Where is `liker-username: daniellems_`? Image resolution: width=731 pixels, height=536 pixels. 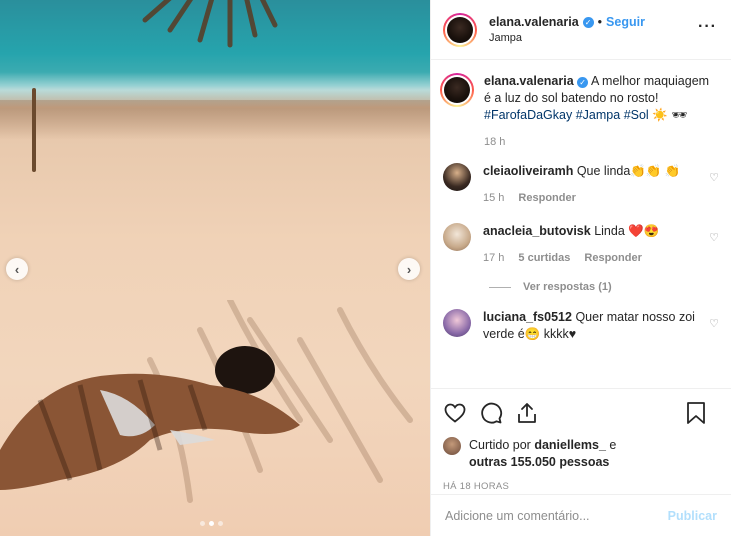 liker-username: daniellems_ is located at coordinates (570, 445).